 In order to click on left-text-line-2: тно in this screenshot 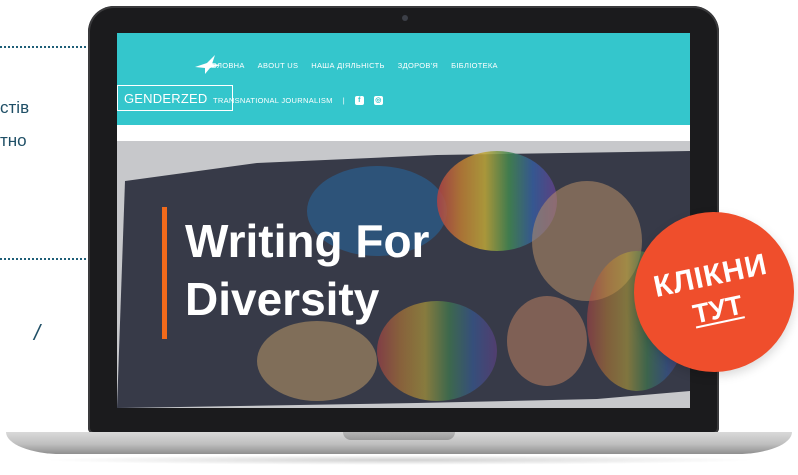, I will do `click(13, 140)`.